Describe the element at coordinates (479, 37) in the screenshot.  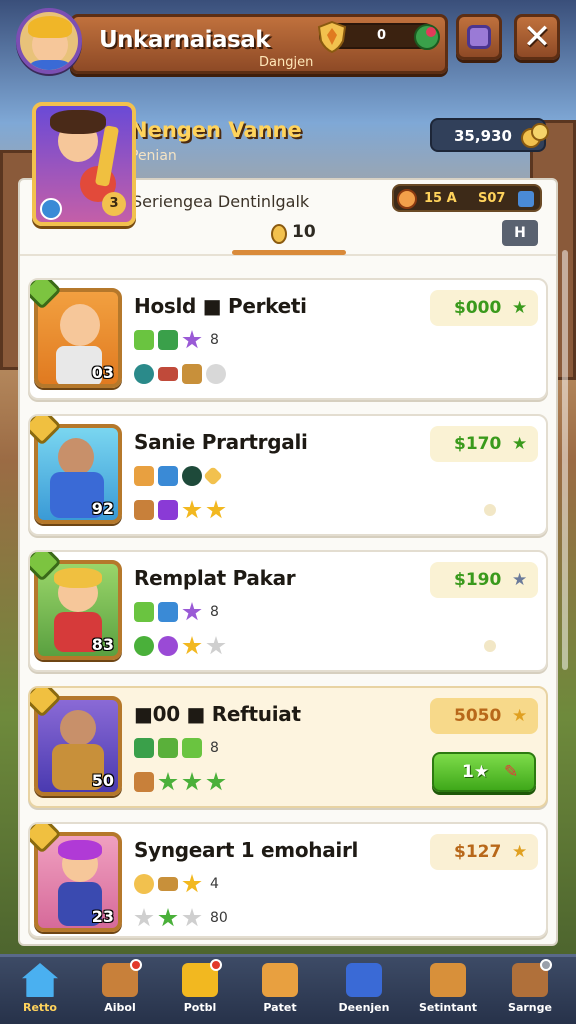
I see `gem-button` at that location.